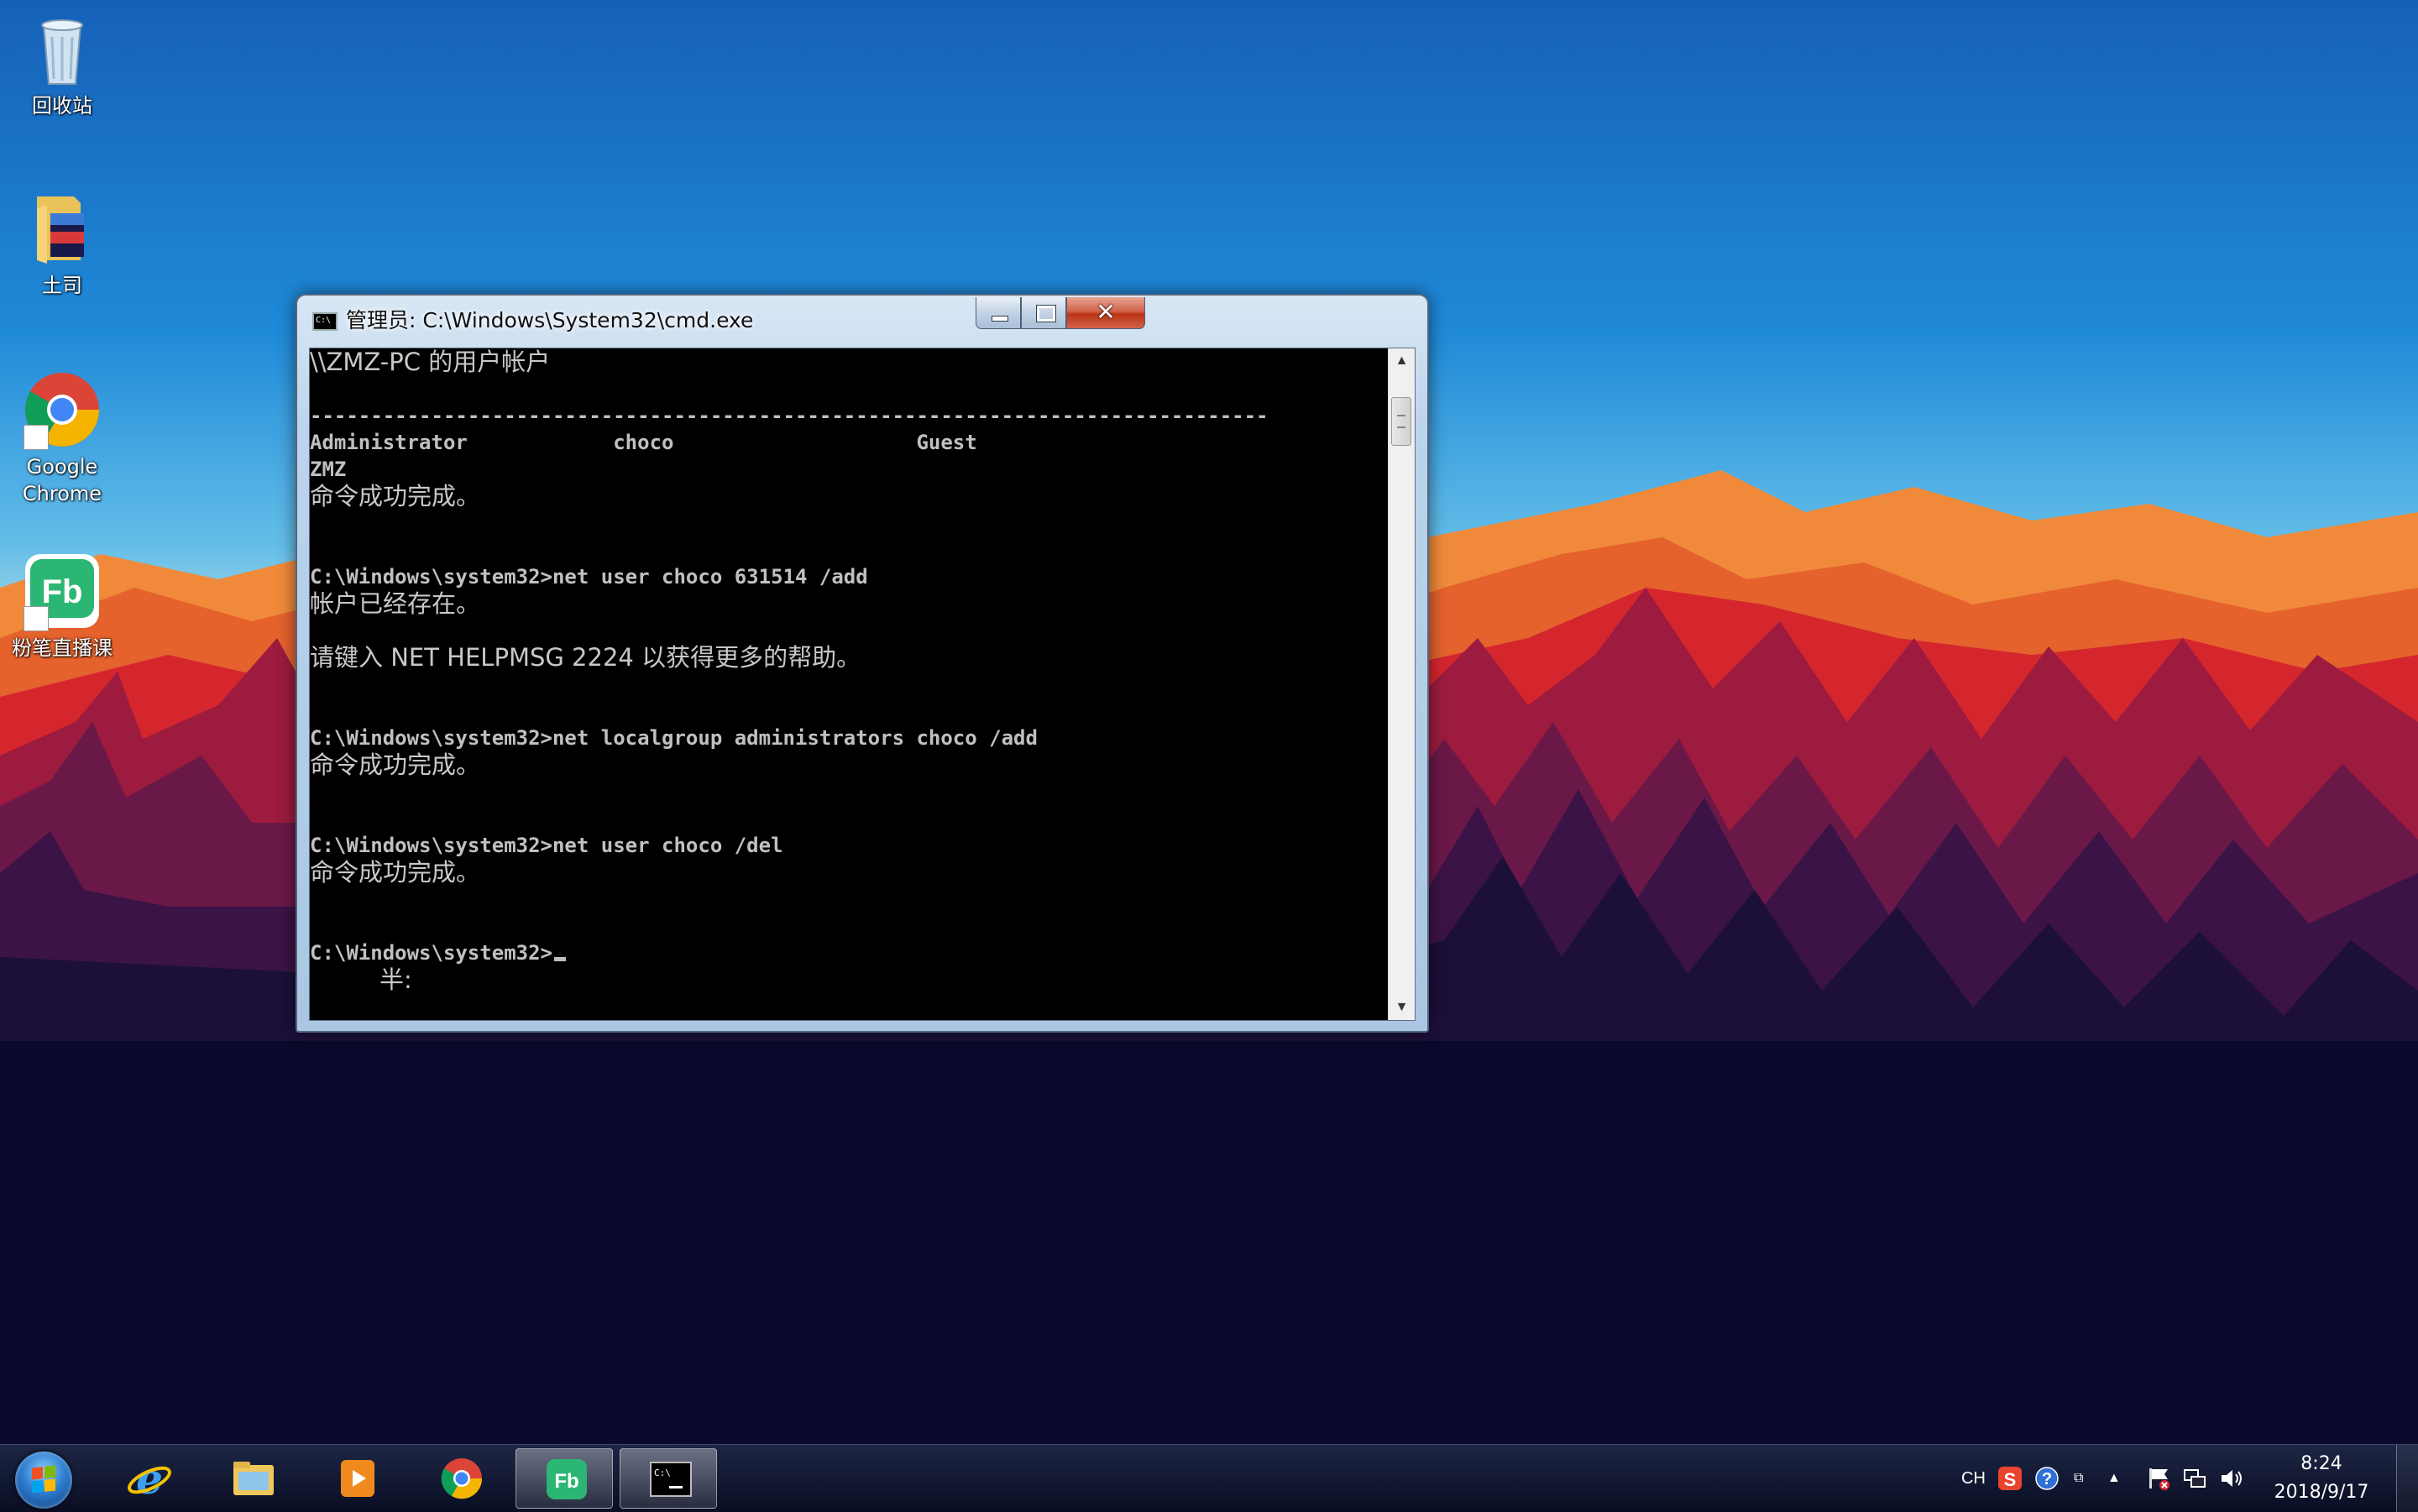 The height and width of the screenshot is (1512, 2418). Describe the element at coordinates (559, 959) in the screenshot. I see `console-cursor` at that location.